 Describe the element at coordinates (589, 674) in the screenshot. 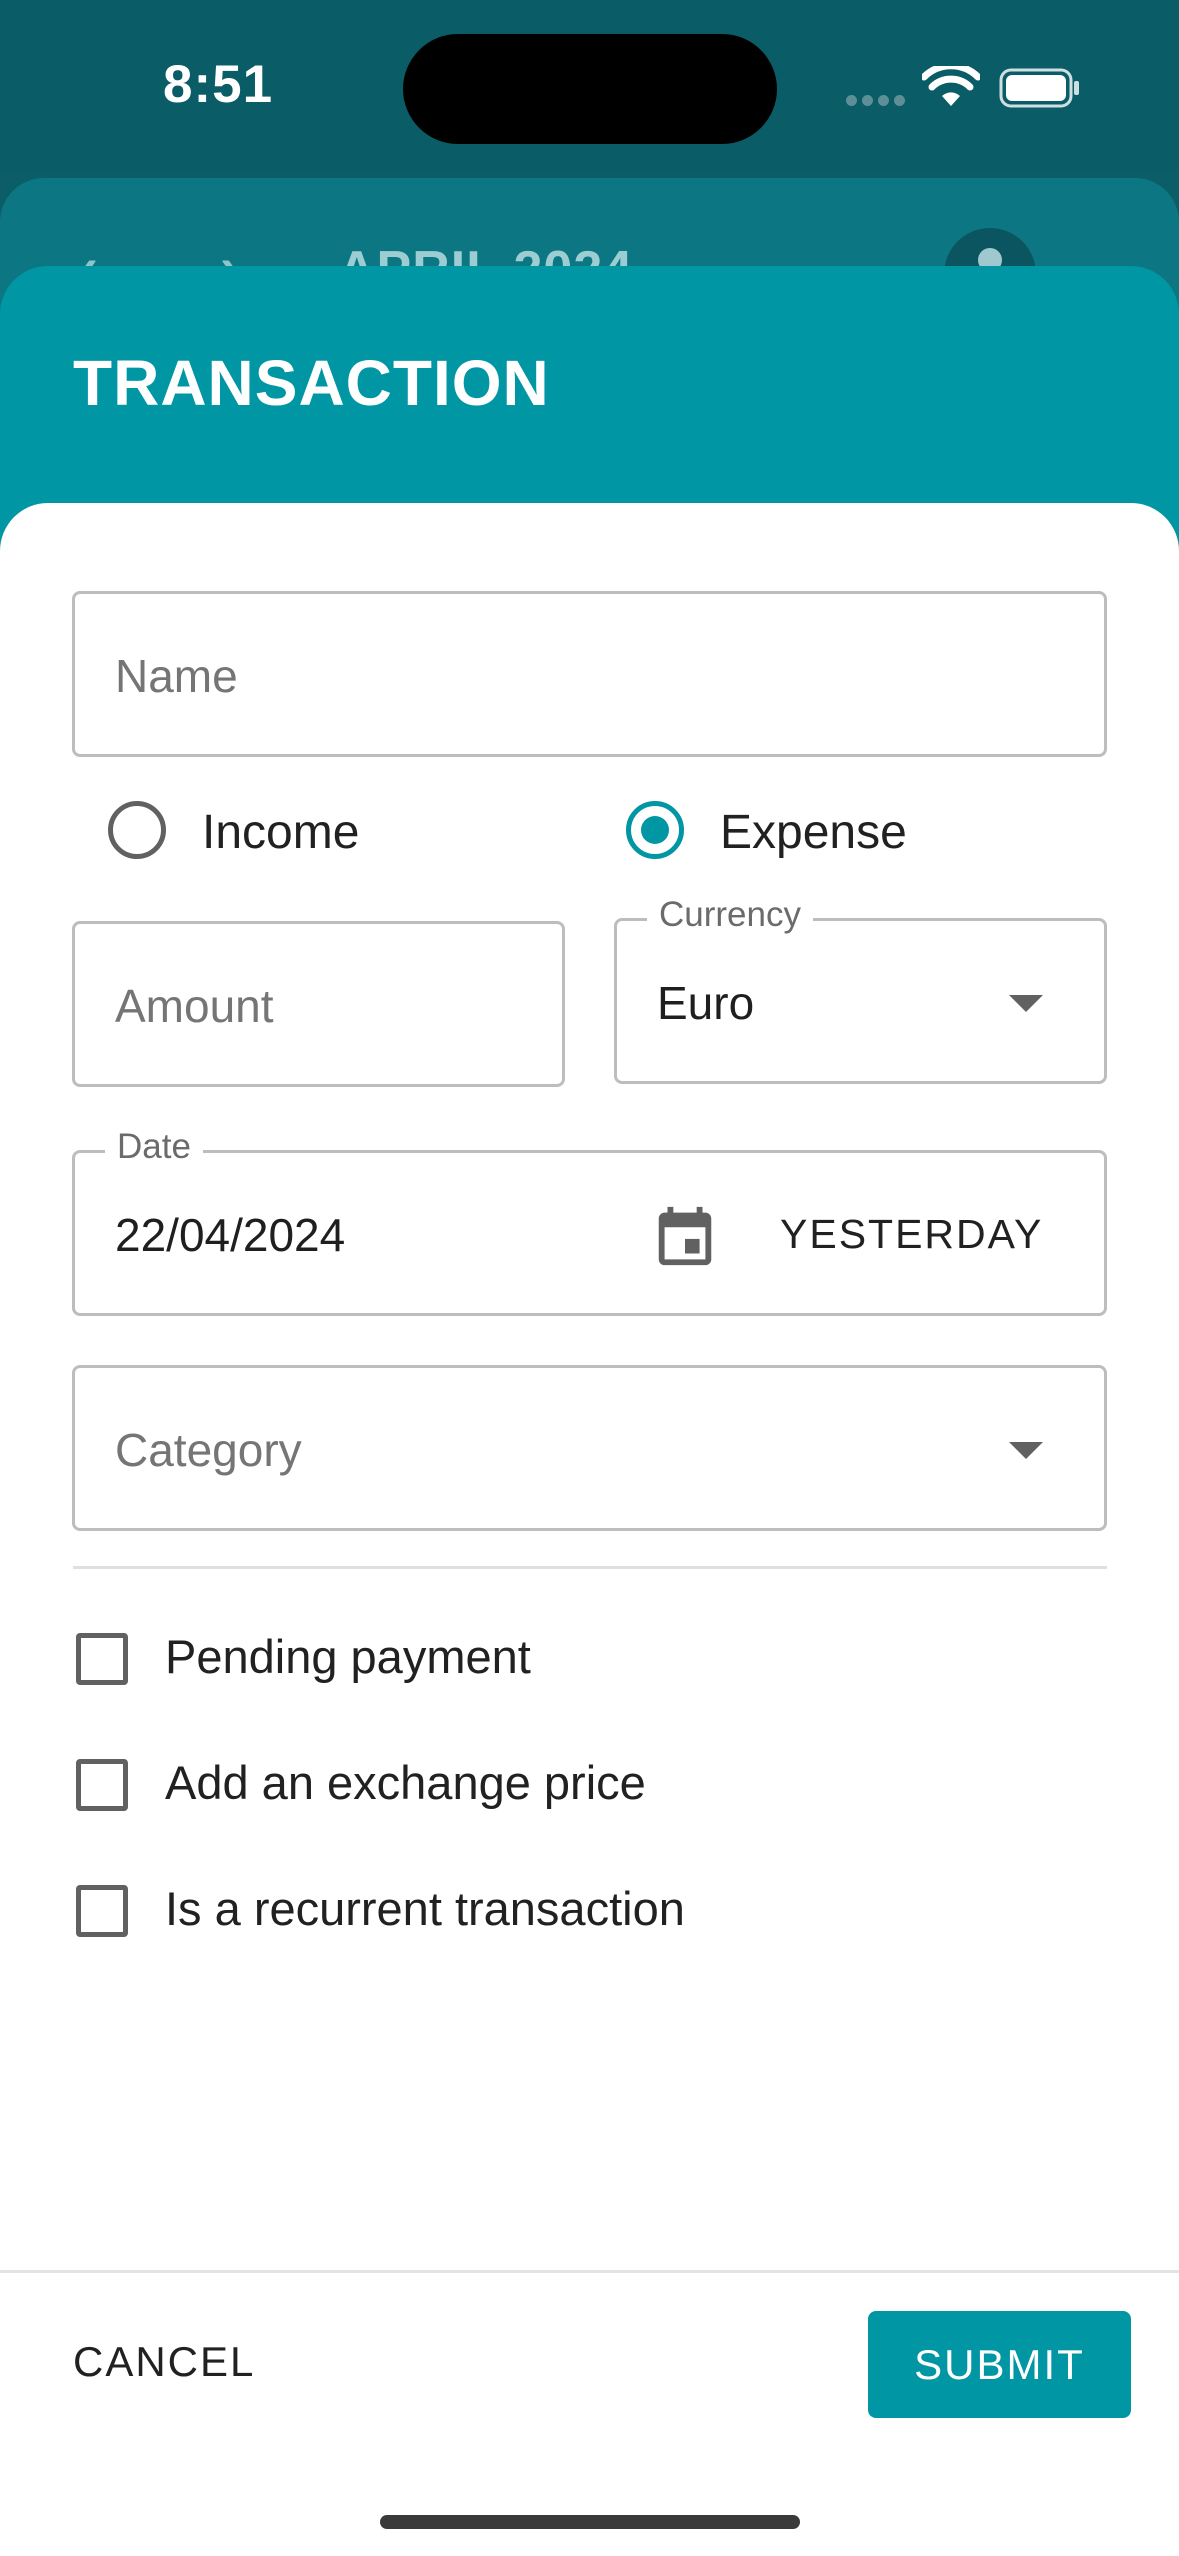

I see `name-field: Name` at that location.